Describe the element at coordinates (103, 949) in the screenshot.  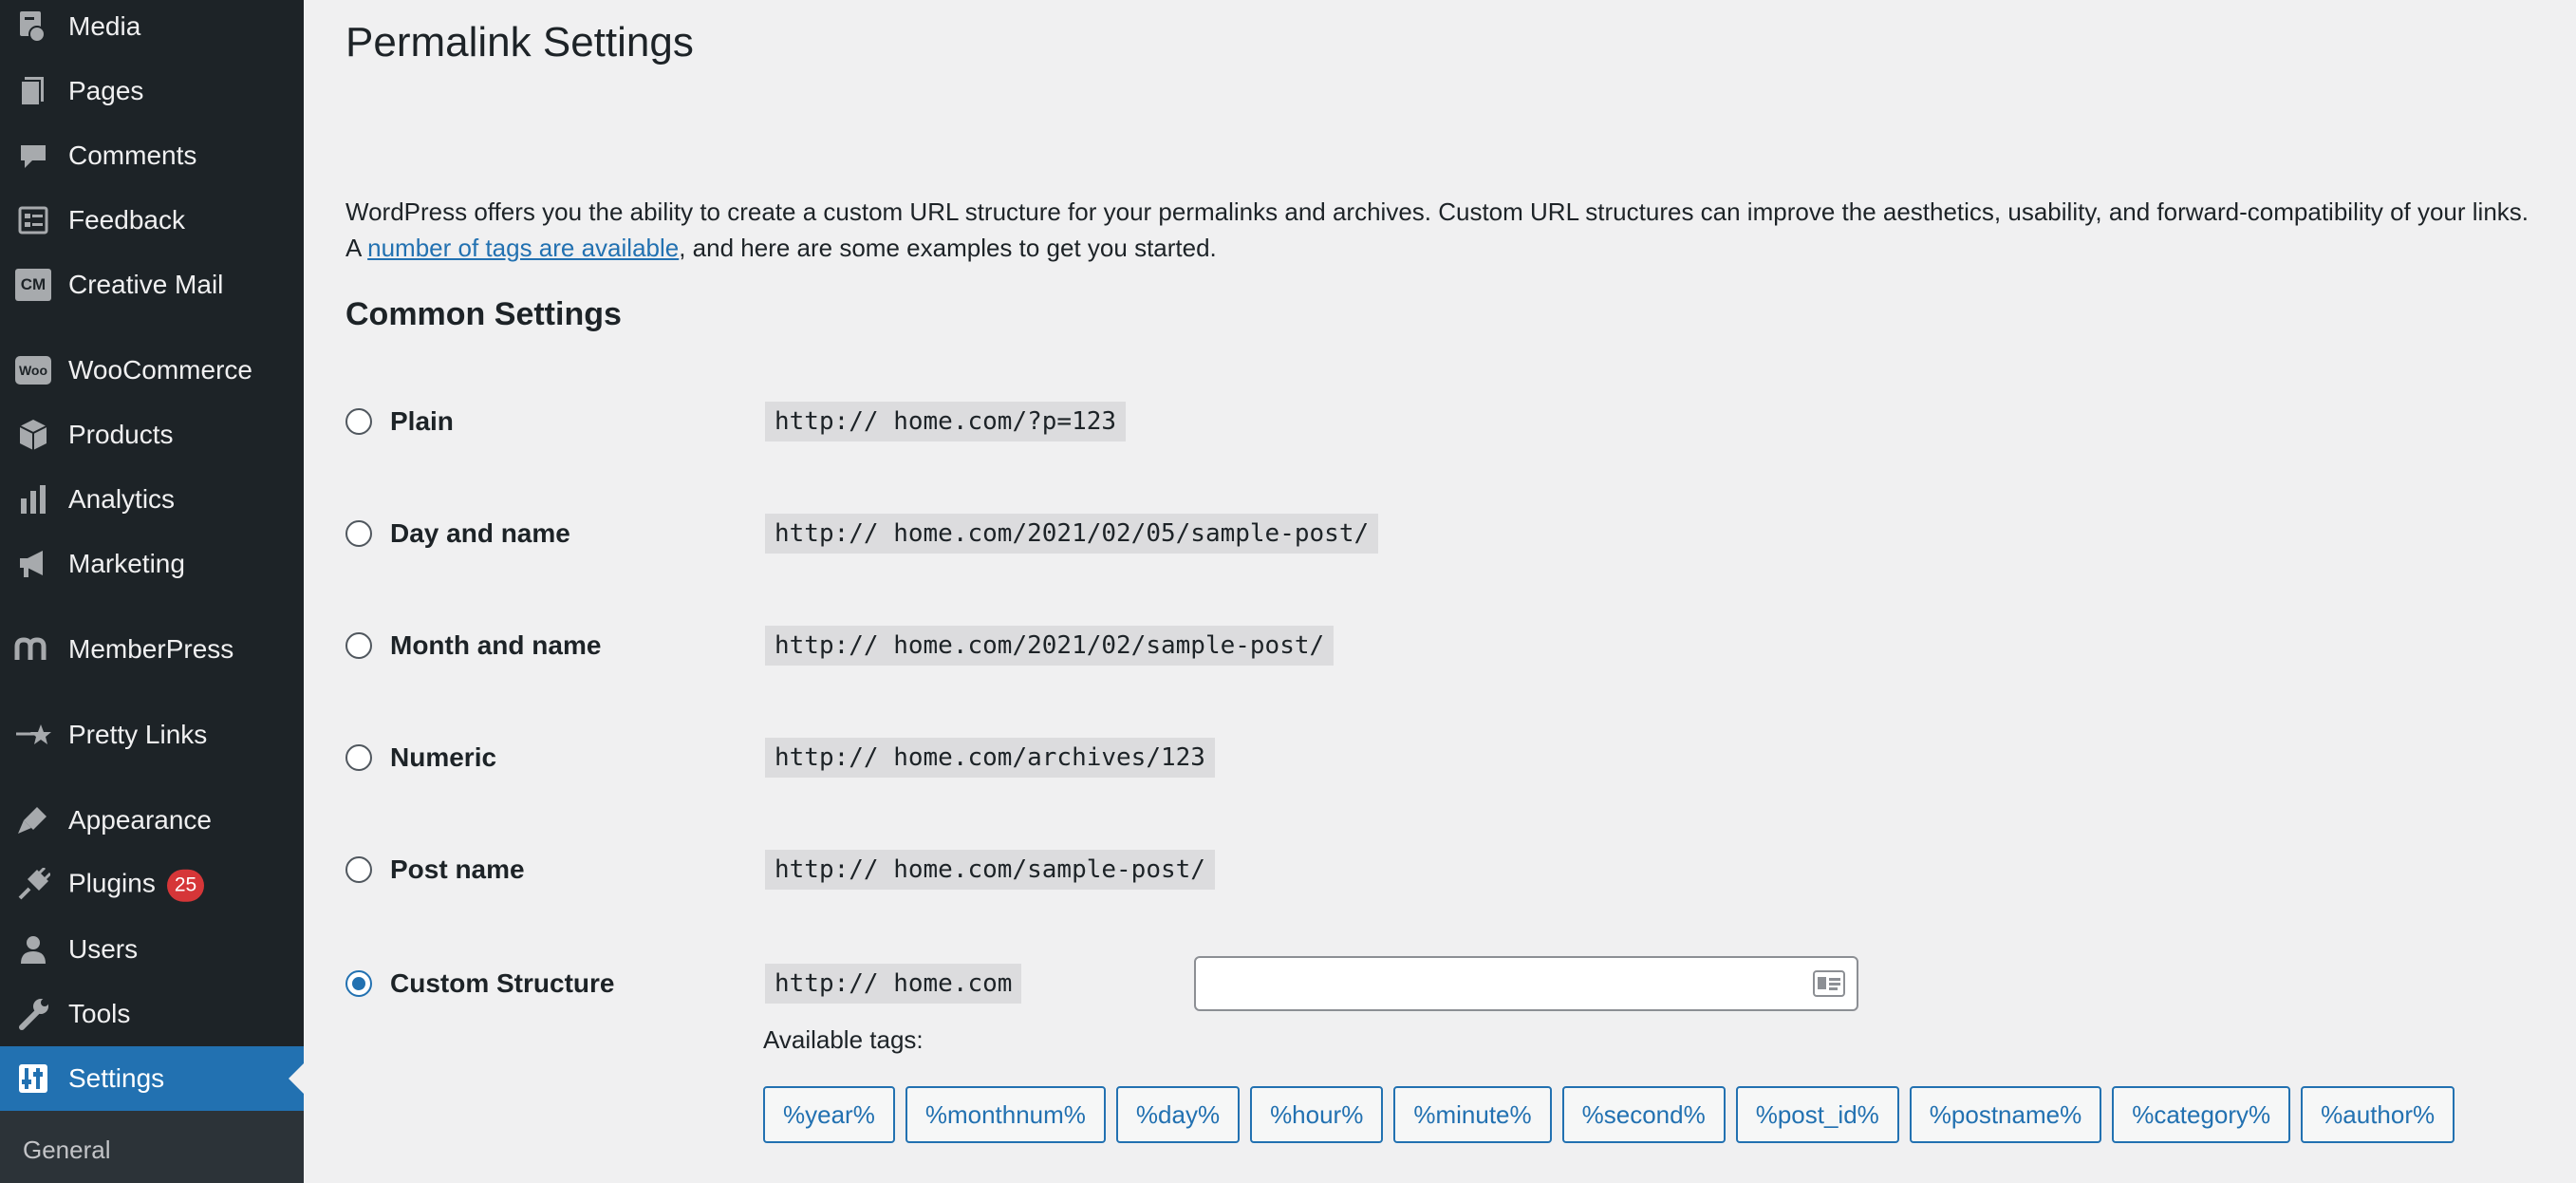
I see `sidebar-item-label: Users` at that location.